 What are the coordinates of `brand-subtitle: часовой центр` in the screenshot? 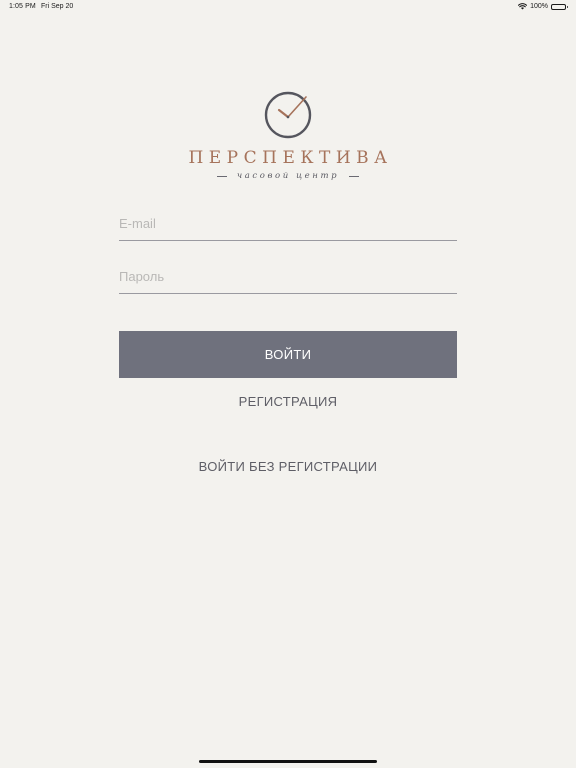 It's located at (288, 176).